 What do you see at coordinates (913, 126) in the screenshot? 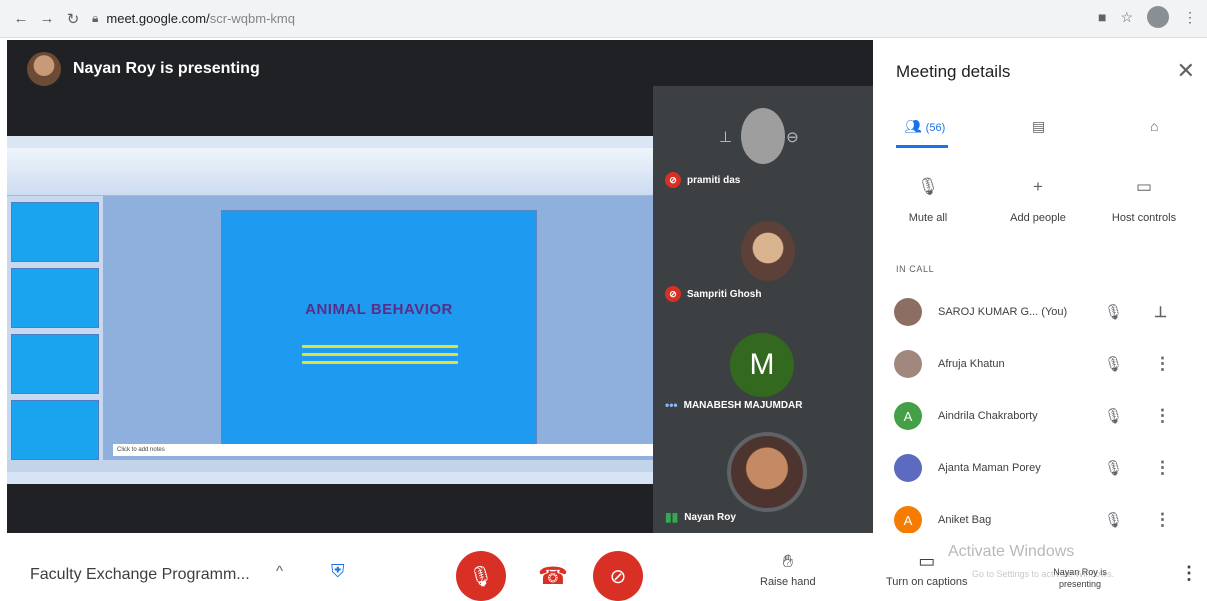
I see `people-icon: 👥︎` at bounding box center [913, 126].